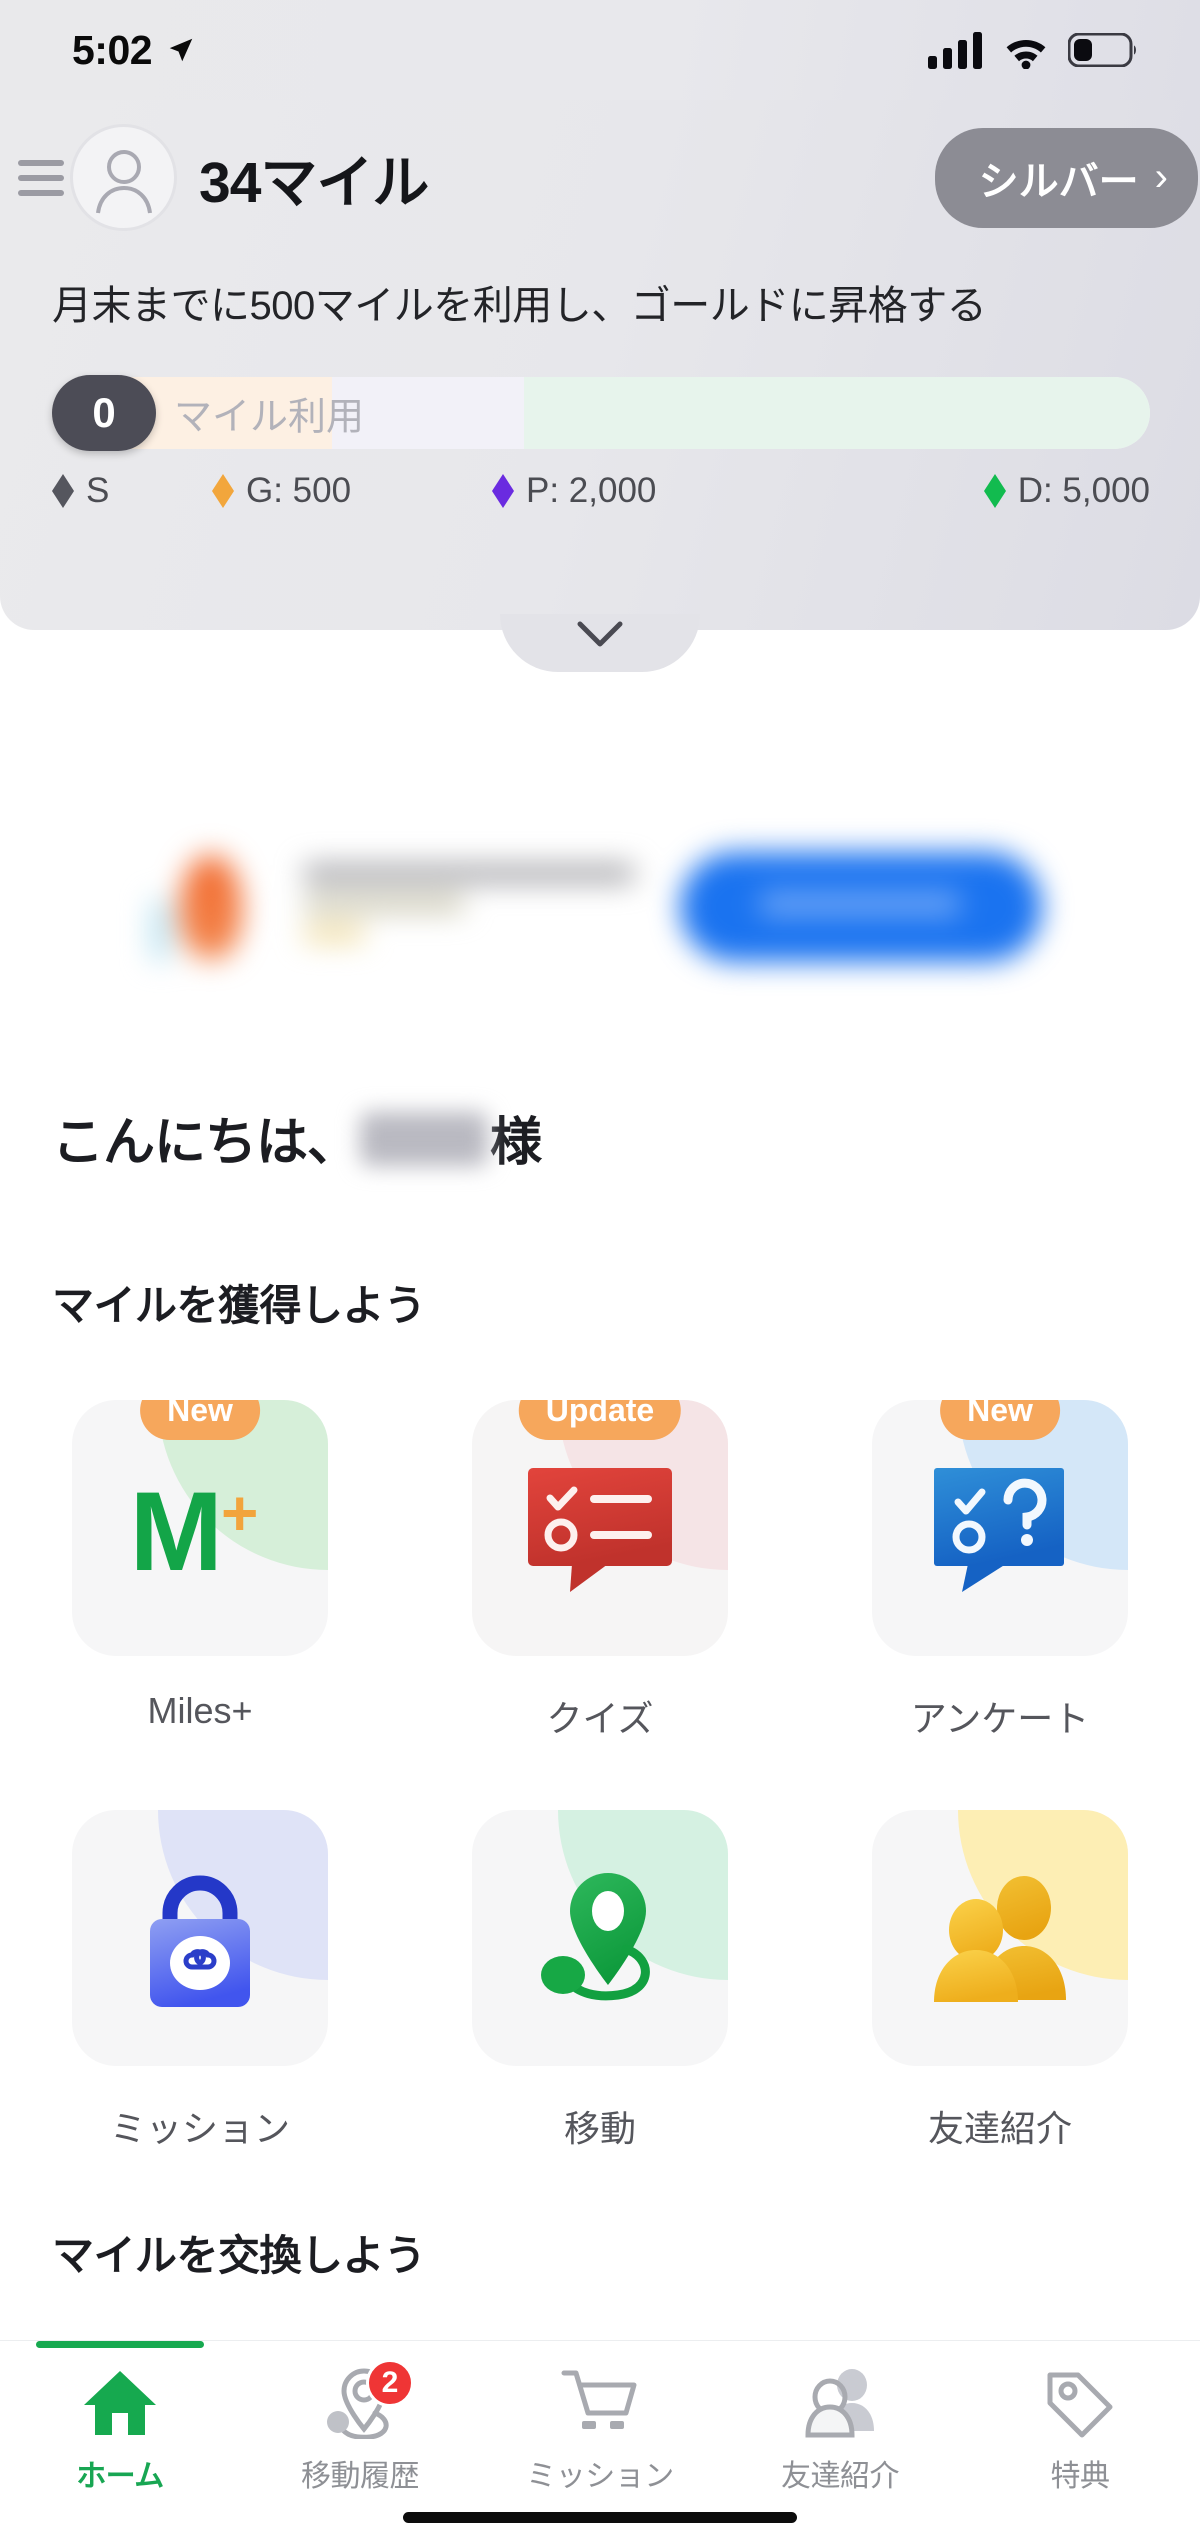 Image resolution: width=1200 pixels, height=2545 pixels. I want to click on earn-card-label: 友達紹介, so click(999, 2128).